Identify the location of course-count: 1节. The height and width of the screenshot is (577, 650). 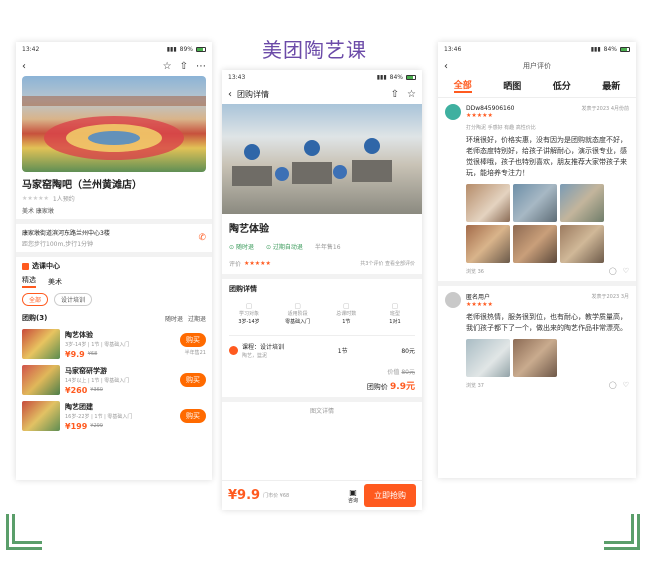
(342, 351).